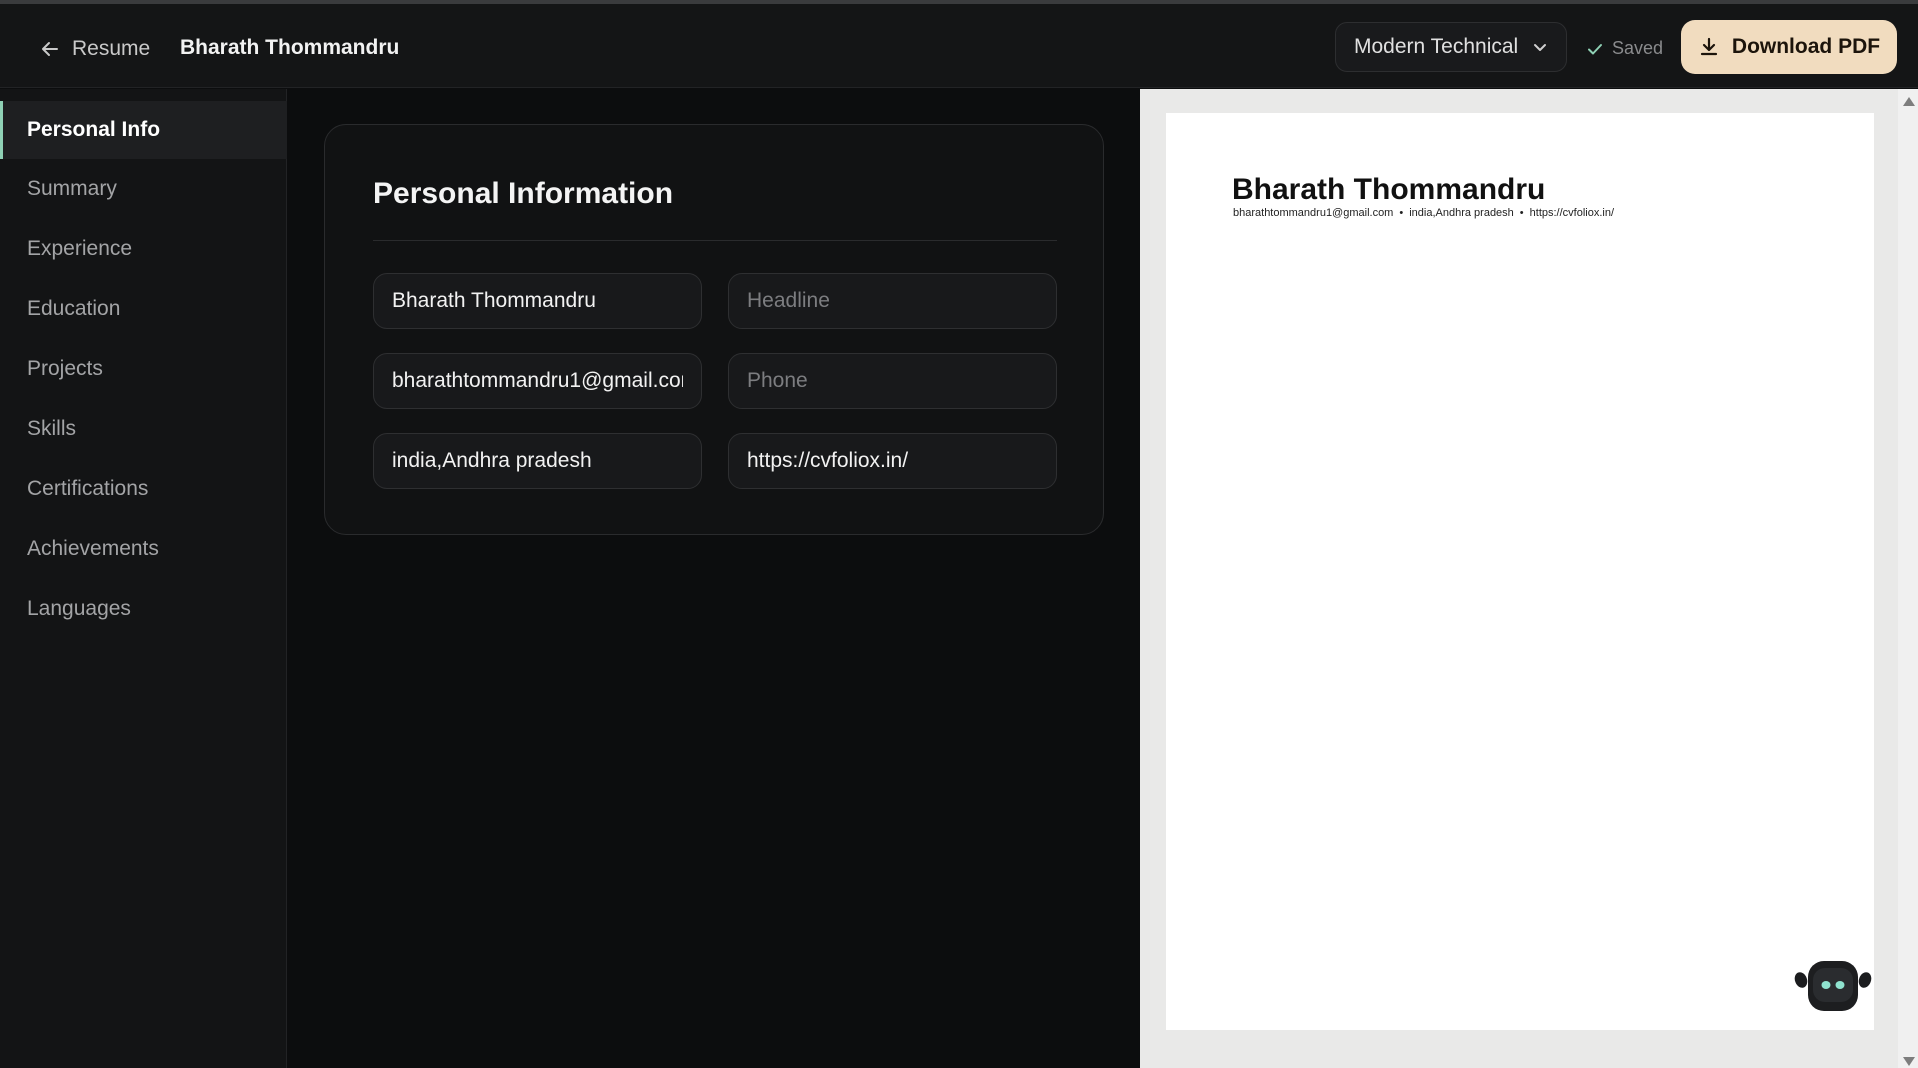  What do you see at coordinates (143, 130) in the screenshot?
I see `sidebar-item-personal-info: Personal Info` at bounding box center [143, 130].